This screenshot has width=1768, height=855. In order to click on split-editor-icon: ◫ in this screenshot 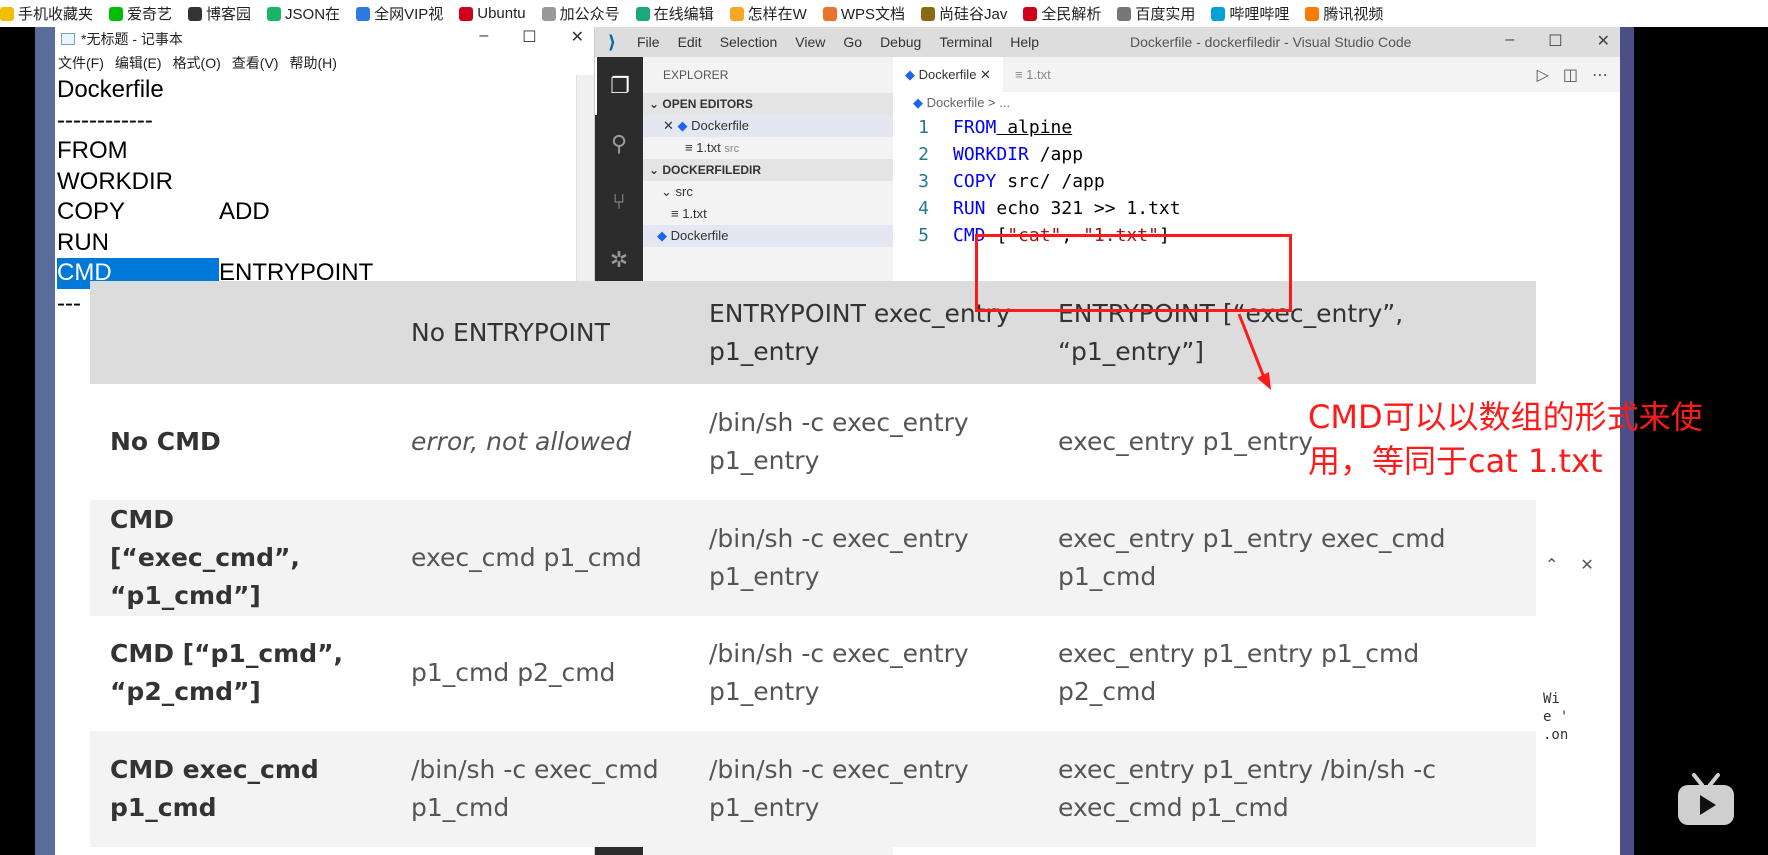, I will do `click(1570, 75)`.